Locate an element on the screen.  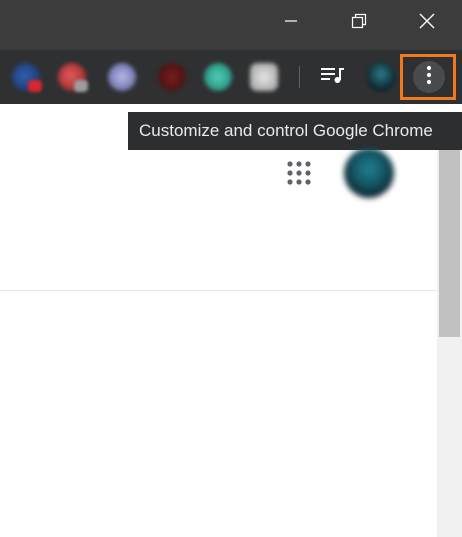
chrome-menu-button is located at coordinates (429, 77).